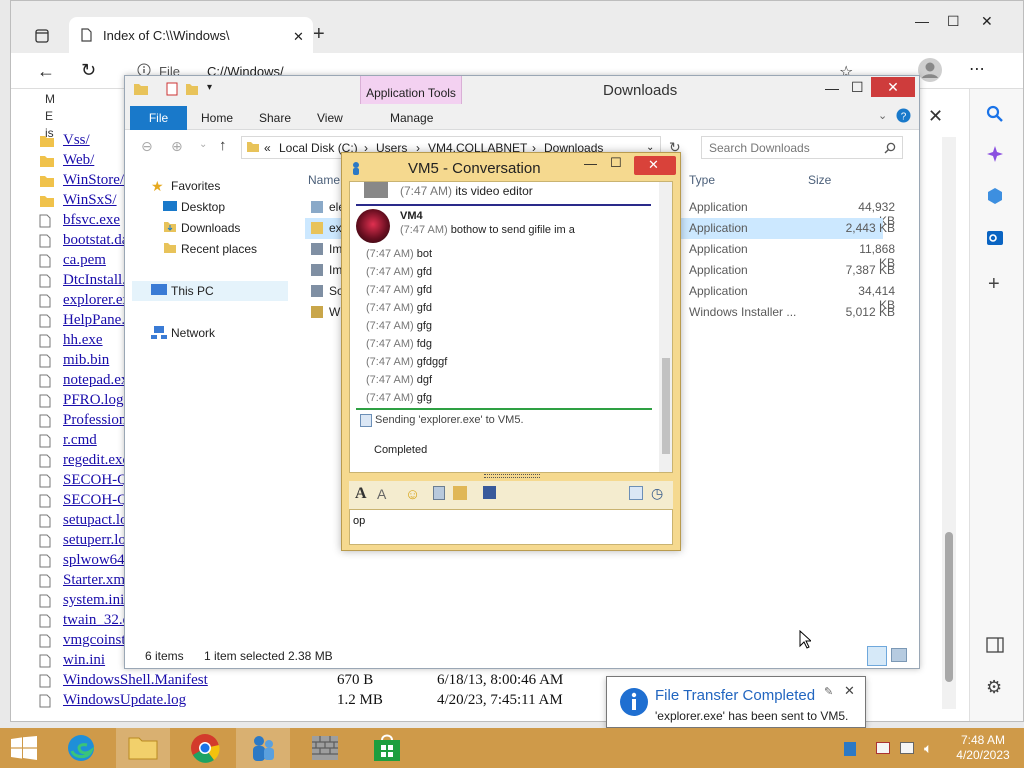 The width and height of the screenshot is (1024, 768). What do you see at coordinates (86, 360) in the screenshot?
I see `listing-link: mib.bin` at bounding box center [86, 360].